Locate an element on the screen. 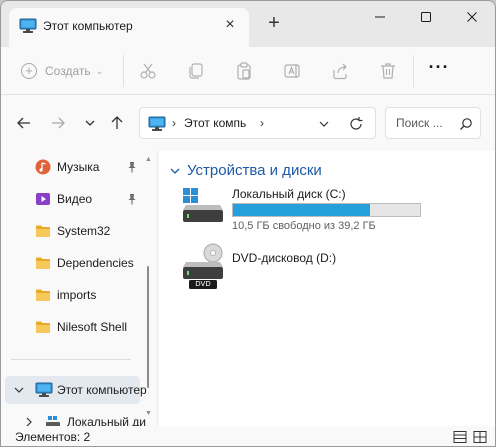 The height and width of the screenshot is (447, 496). new-tab-button: + is located at coordinates (274, 23).